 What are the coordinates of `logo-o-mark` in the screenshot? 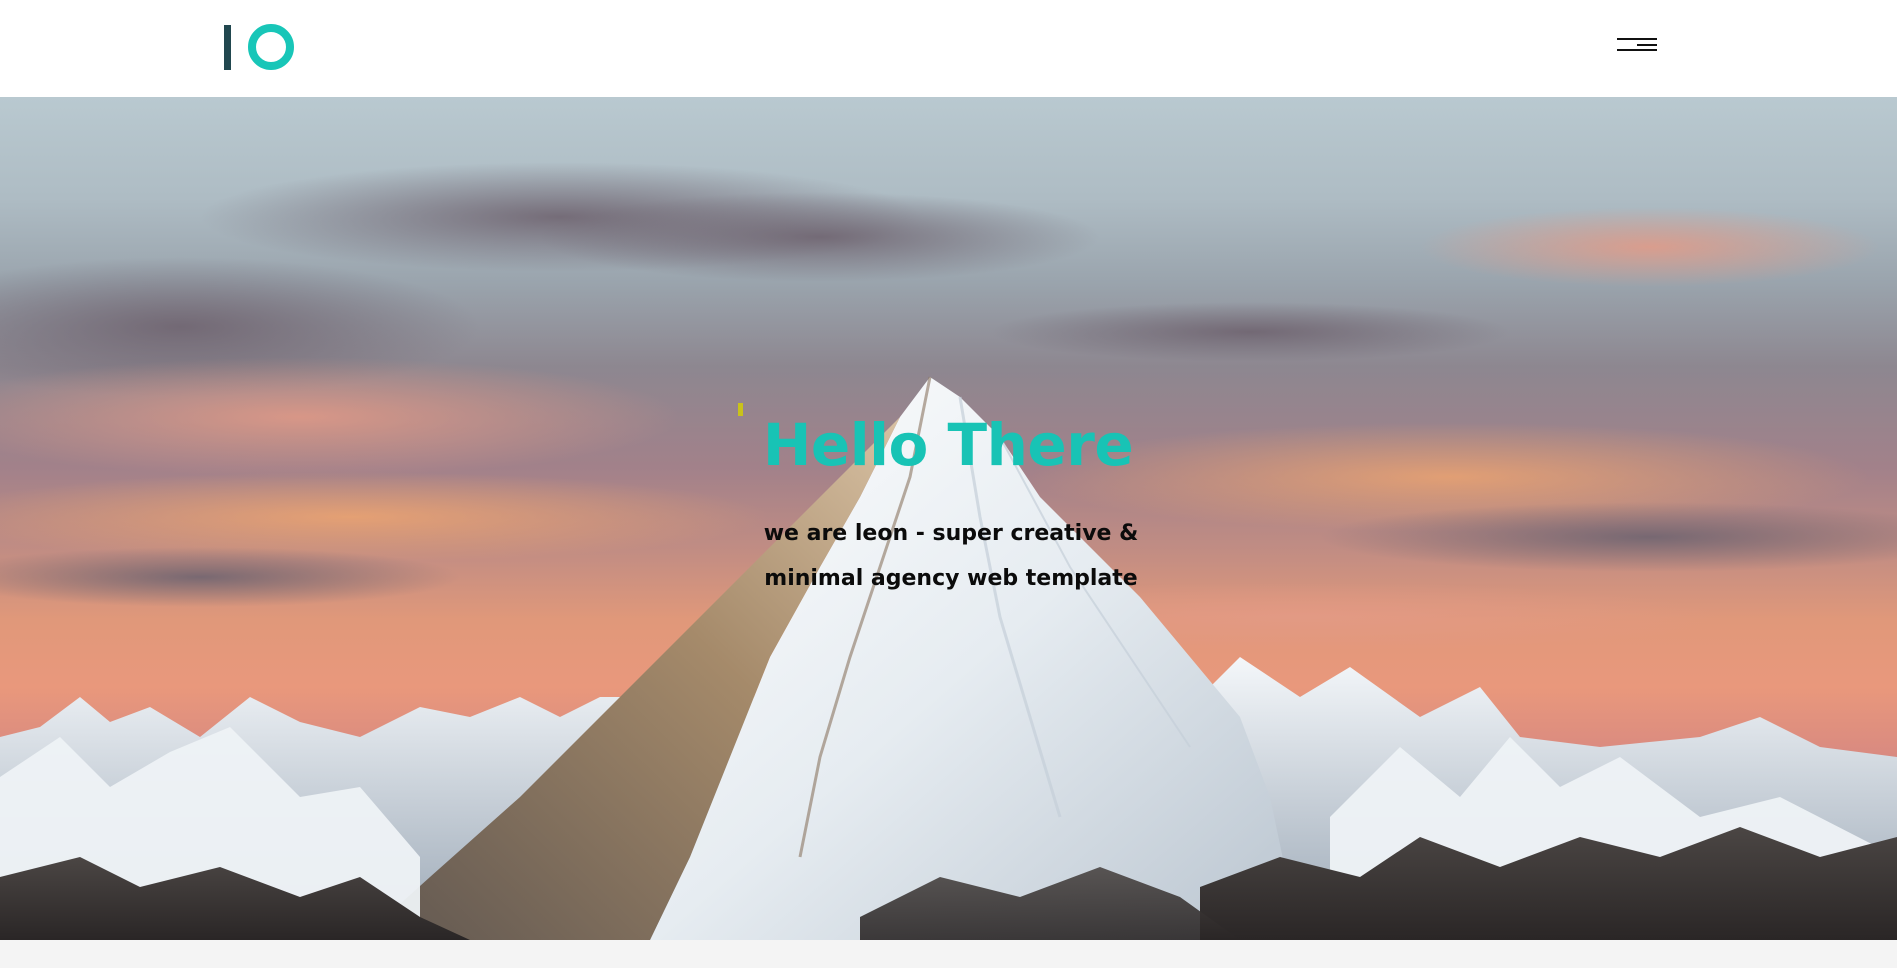 It's located at (271, 47).